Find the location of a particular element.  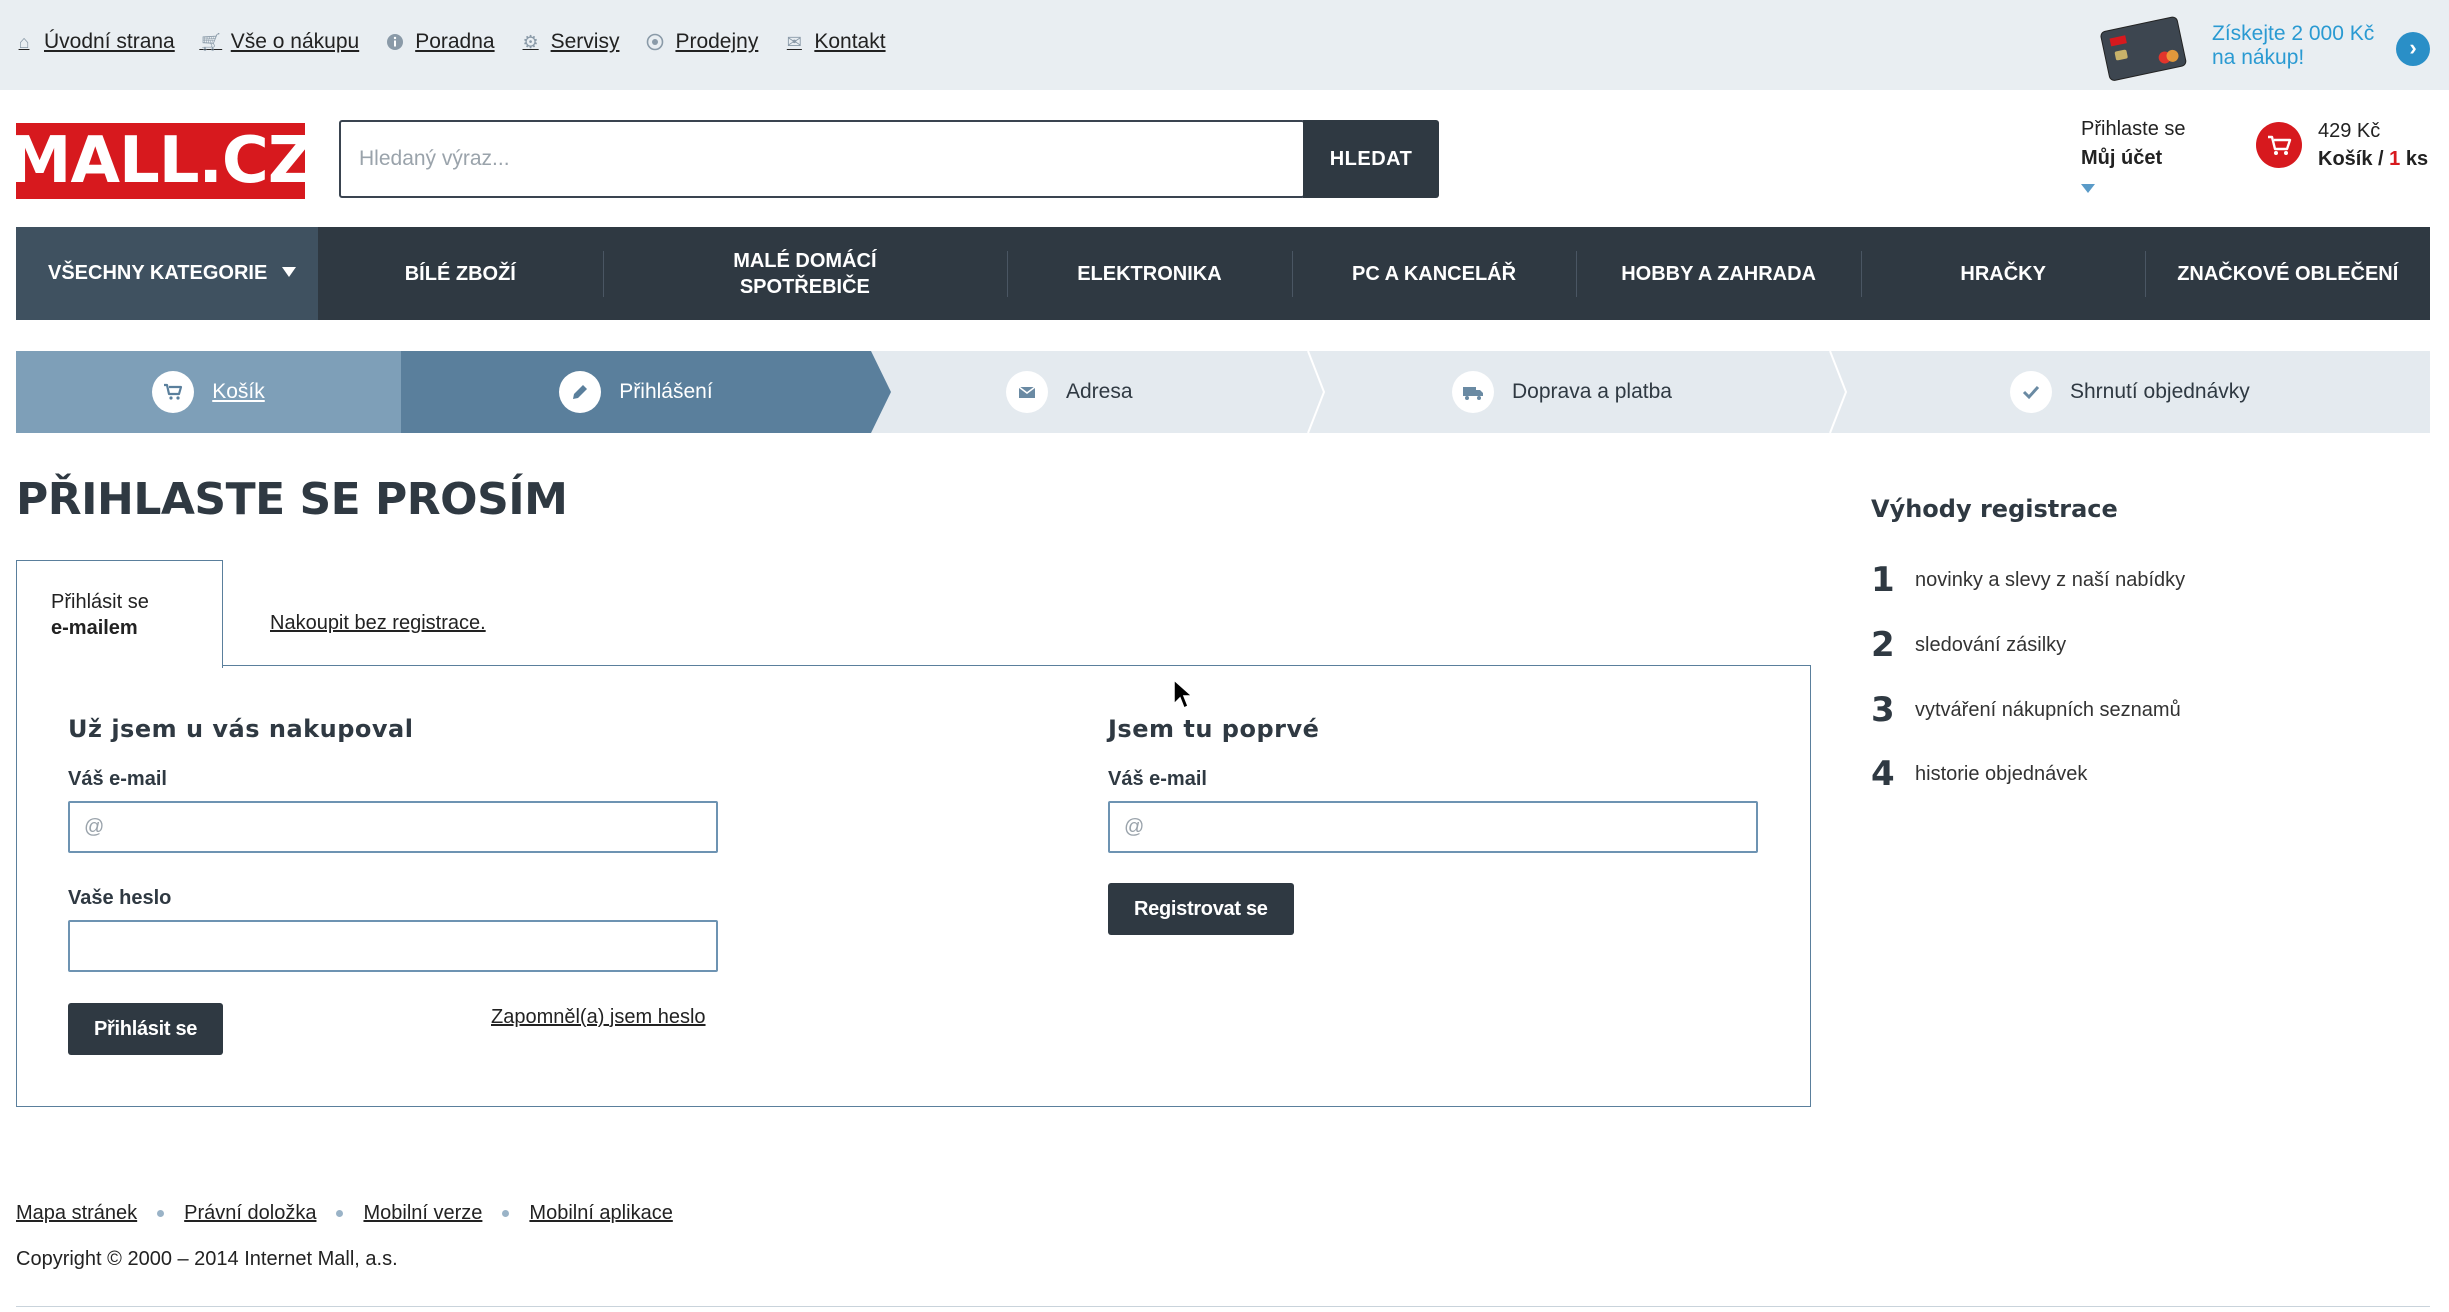

mail-icon: ✉ is located at coordinates (794, 41).